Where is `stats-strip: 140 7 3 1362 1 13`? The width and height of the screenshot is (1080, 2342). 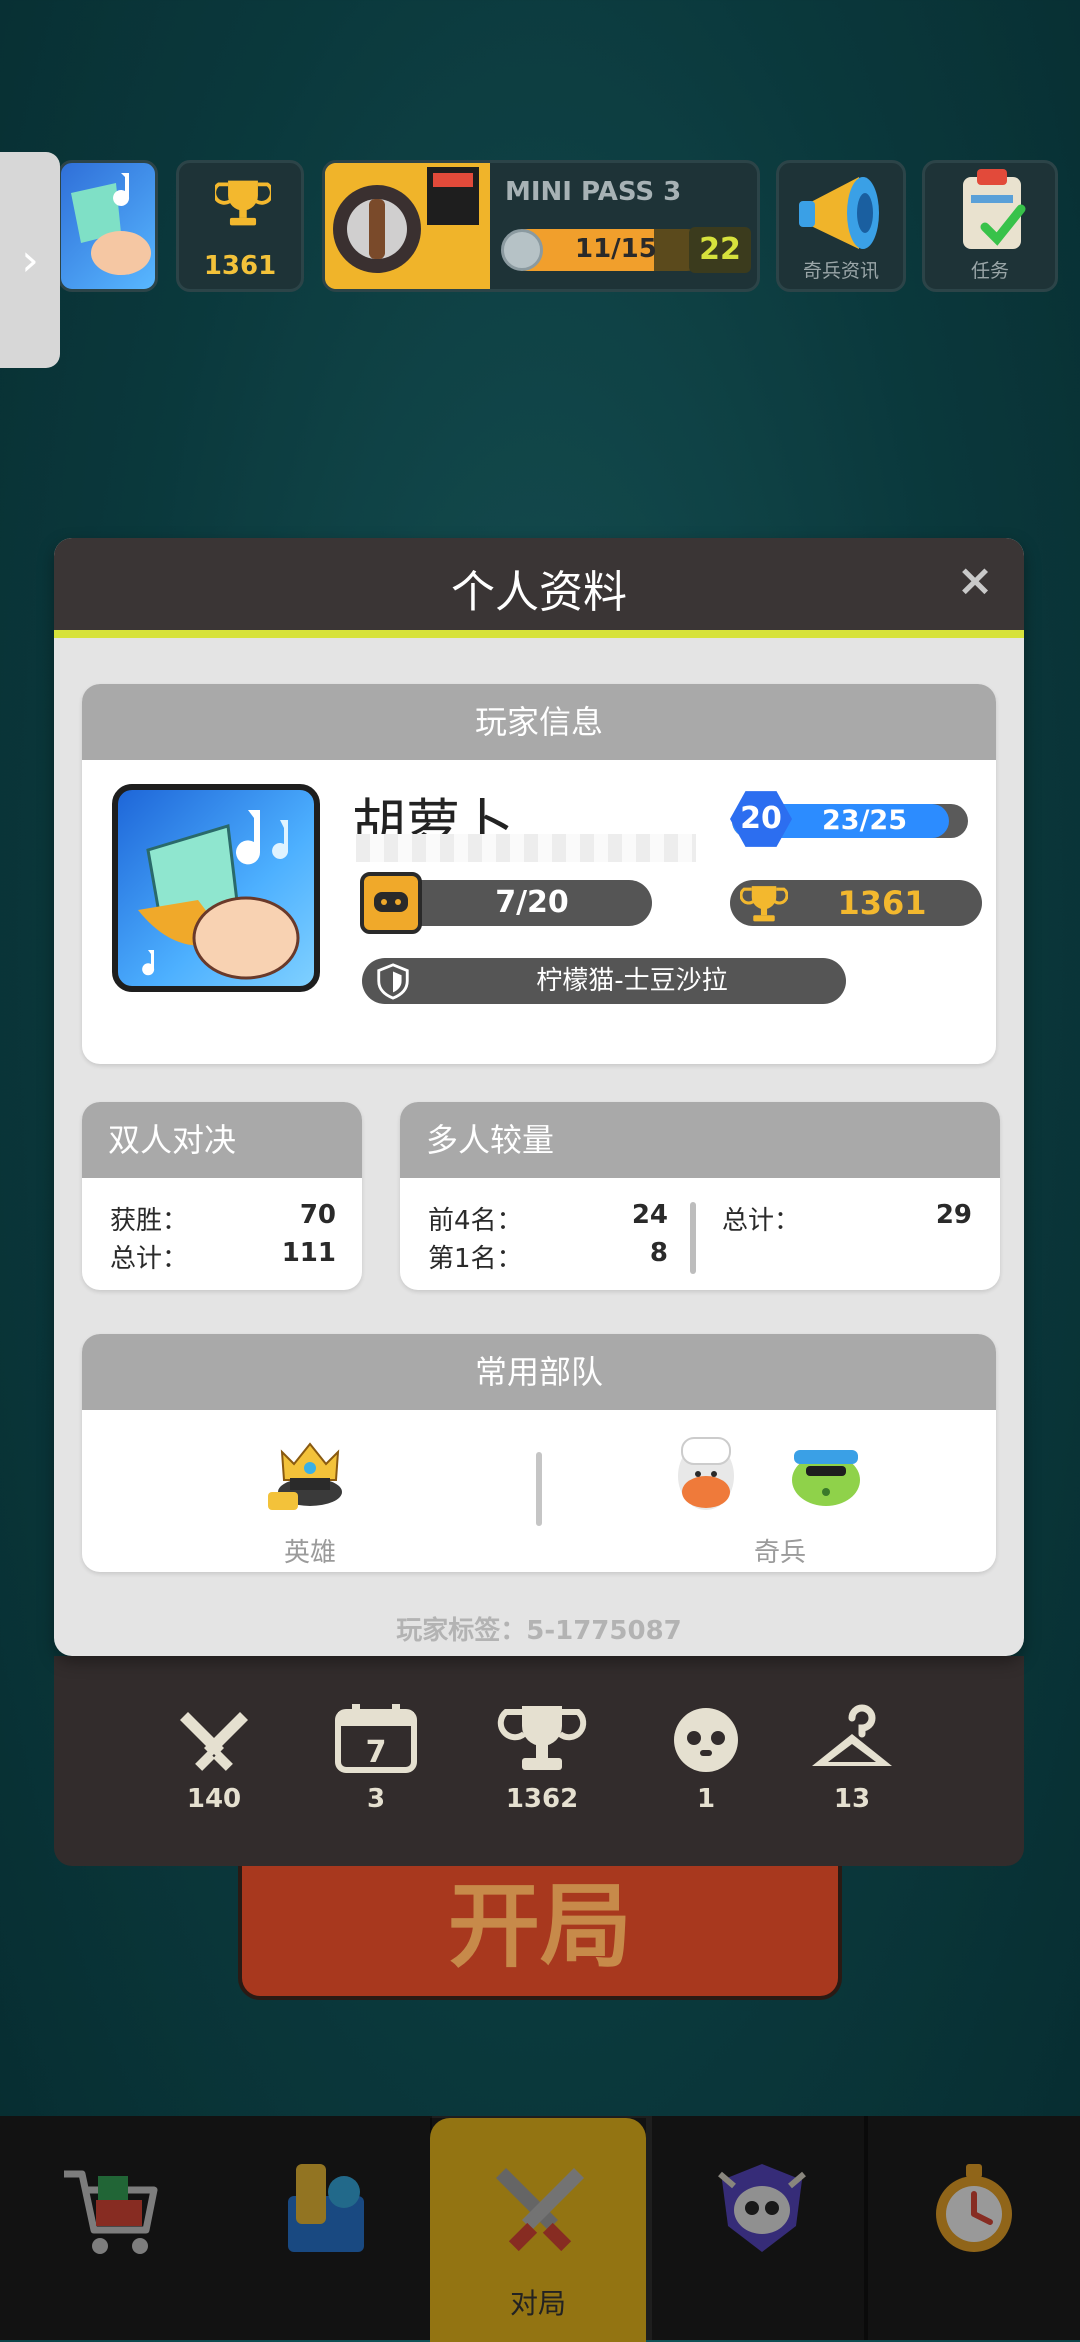
stats-strip: 140 7 3 1362 1 13 is located at coordinates (539, 1761).